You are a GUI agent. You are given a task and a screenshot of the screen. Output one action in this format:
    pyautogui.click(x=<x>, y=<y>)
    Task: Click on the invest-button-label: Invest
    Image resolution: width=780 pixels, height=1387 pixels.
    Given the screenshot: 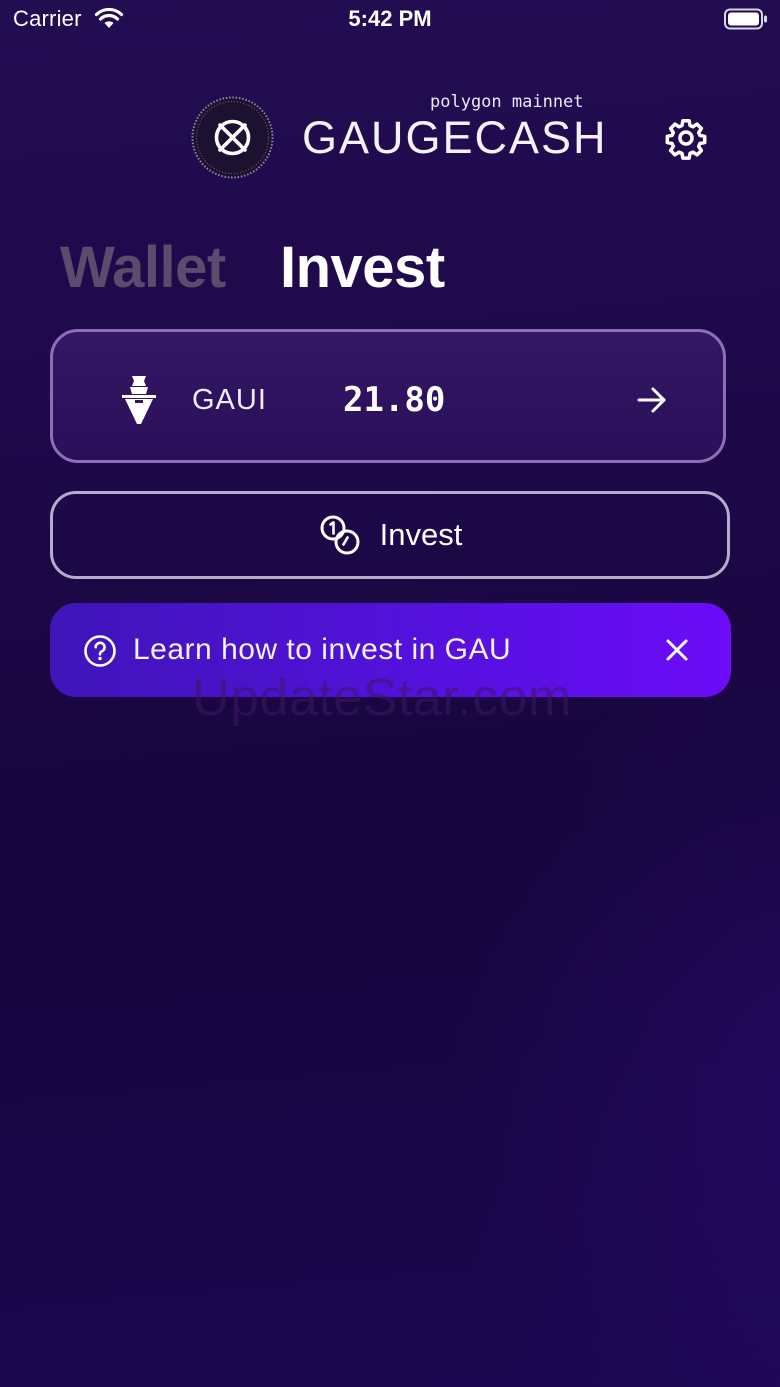 What is the action you would take?
    pyautogui.click(x=421, y=534)
    